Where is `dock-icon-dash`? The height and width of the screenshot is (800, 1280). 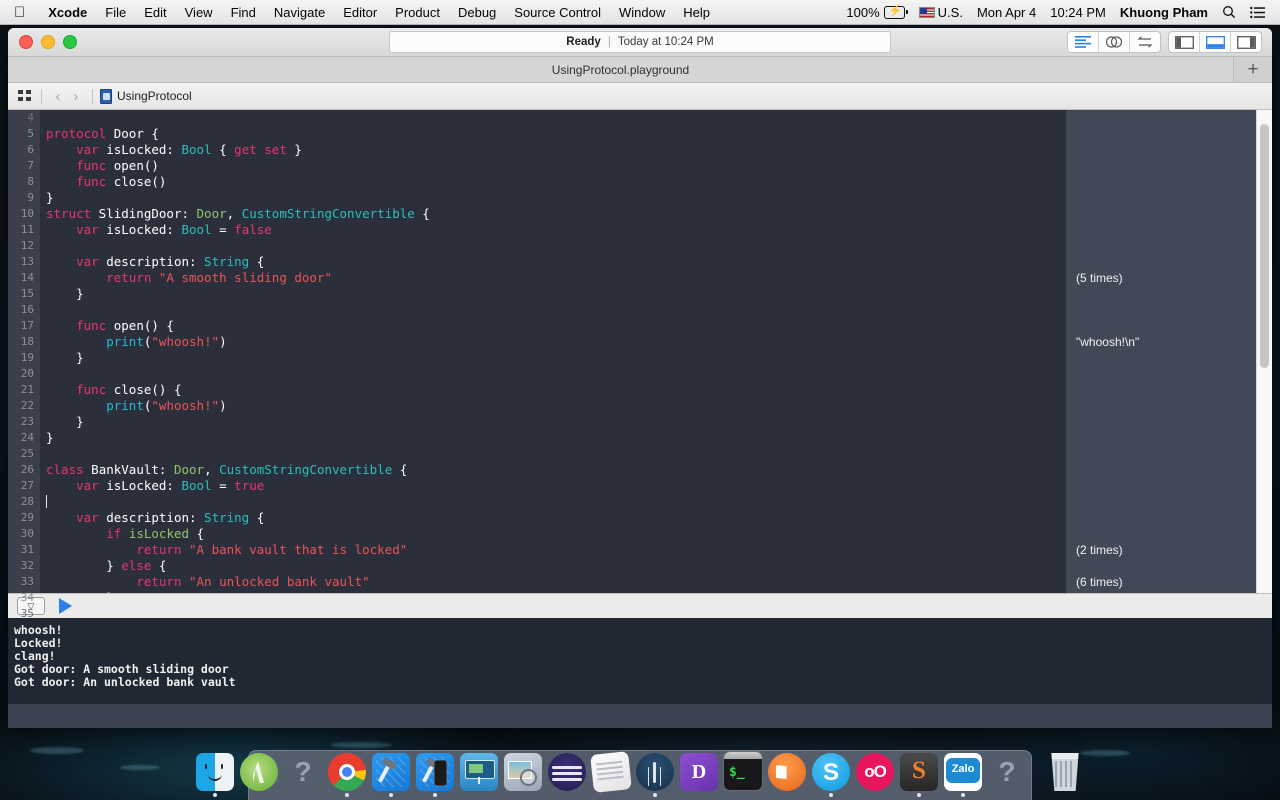
dock-icon-dash is located at coordinates (699, 772).